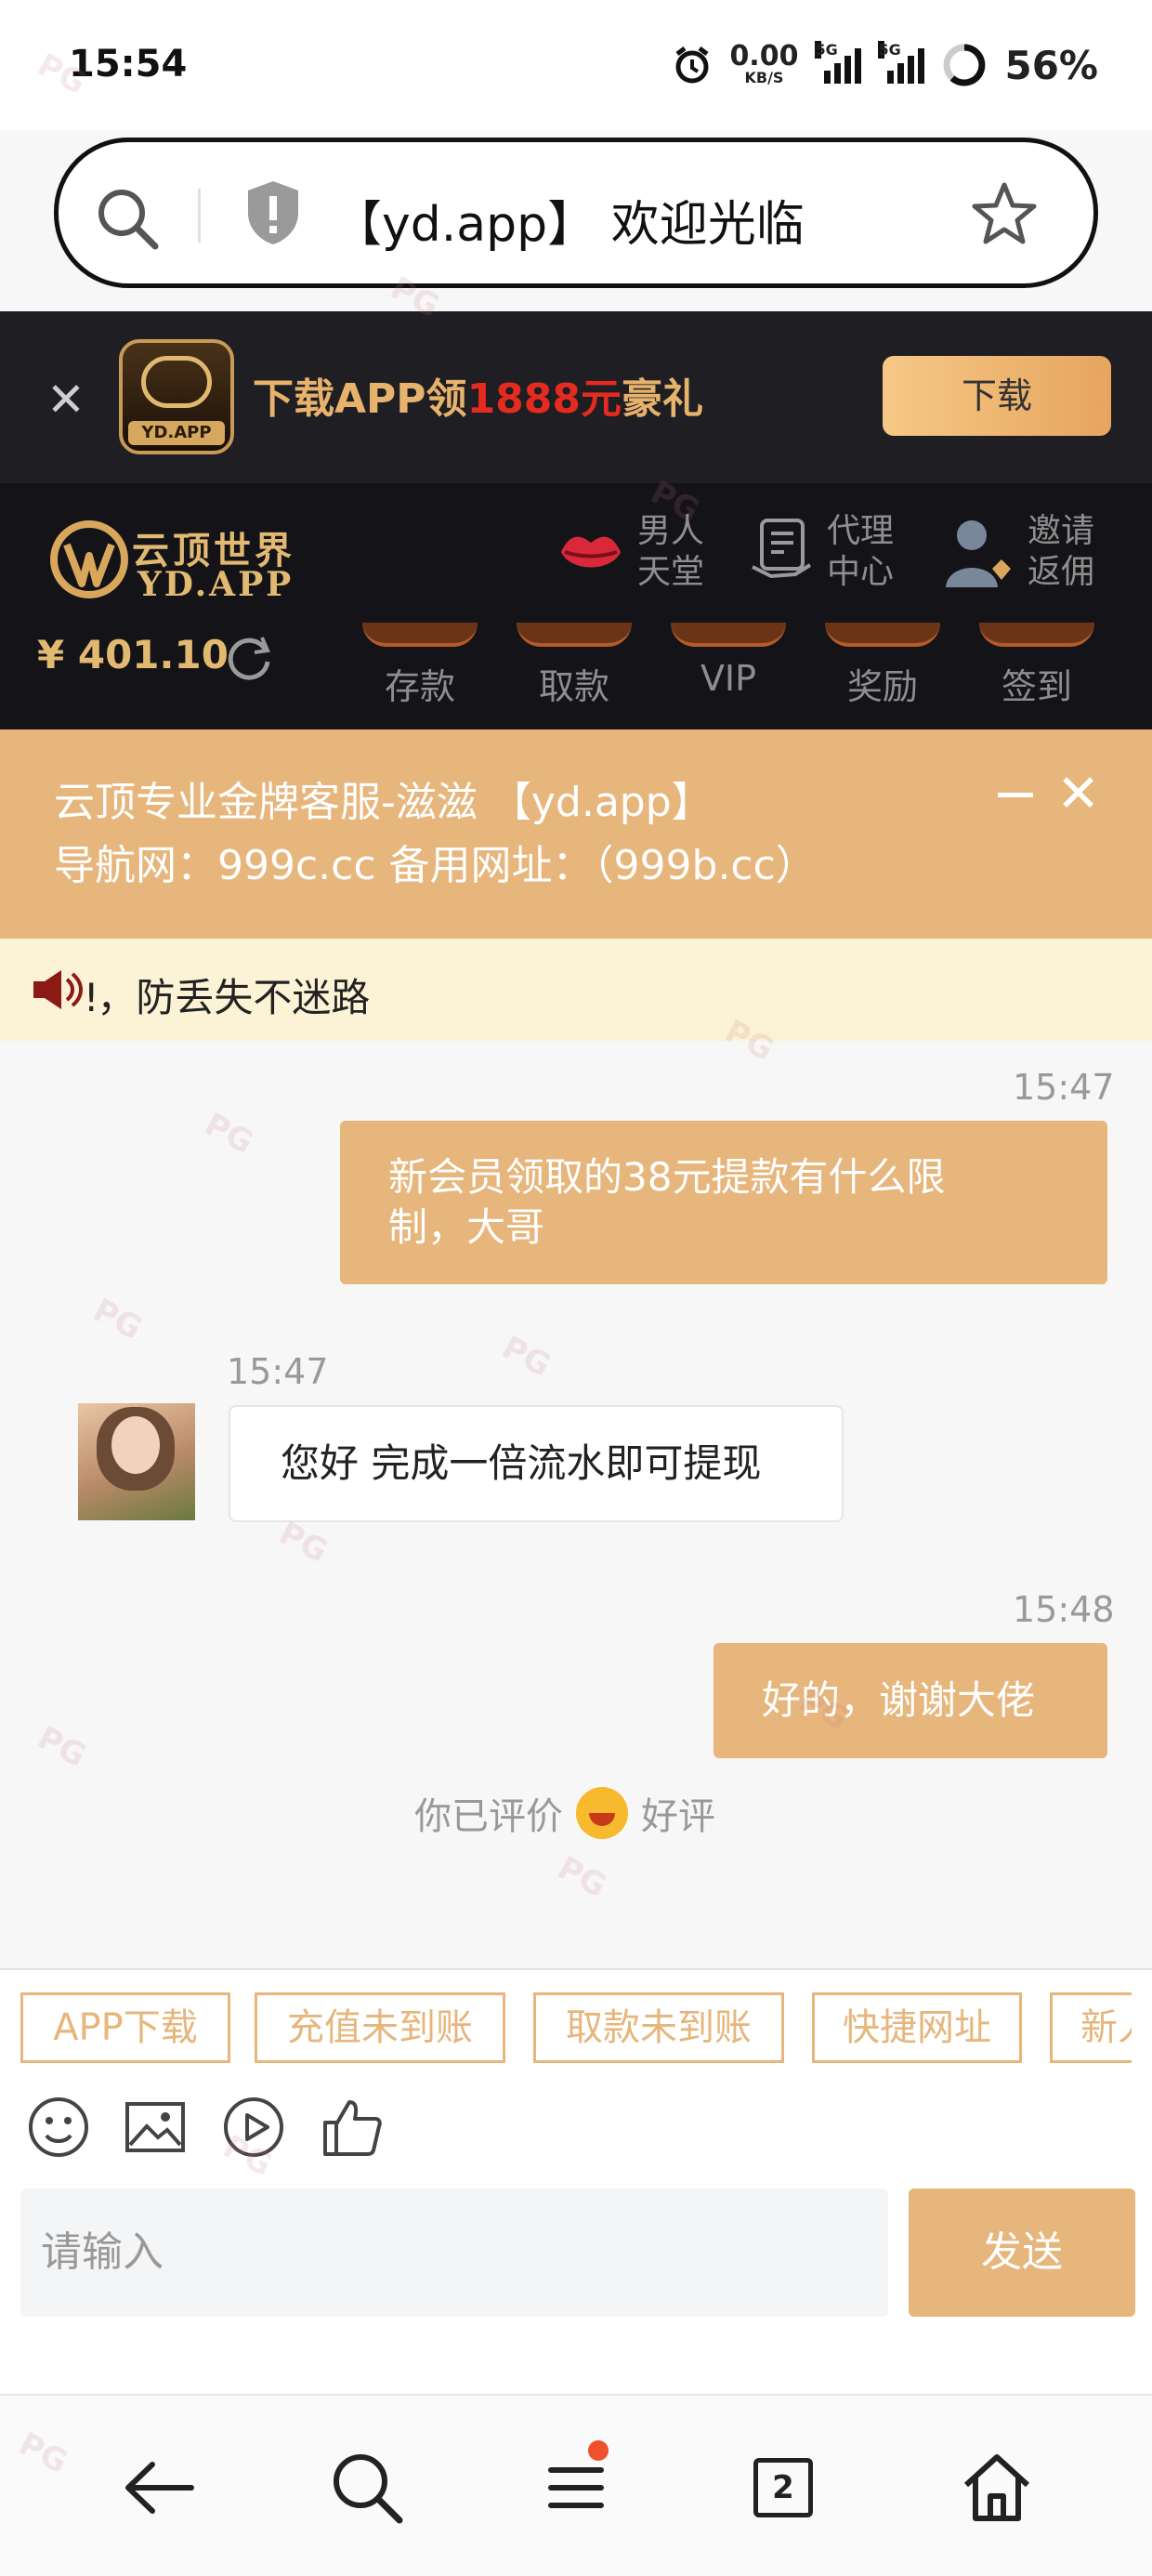  Describe the element at coordinates (380, 2027) in the screenshot. I see `quick-reply-deposit-missing: 充值未到账` at that location.